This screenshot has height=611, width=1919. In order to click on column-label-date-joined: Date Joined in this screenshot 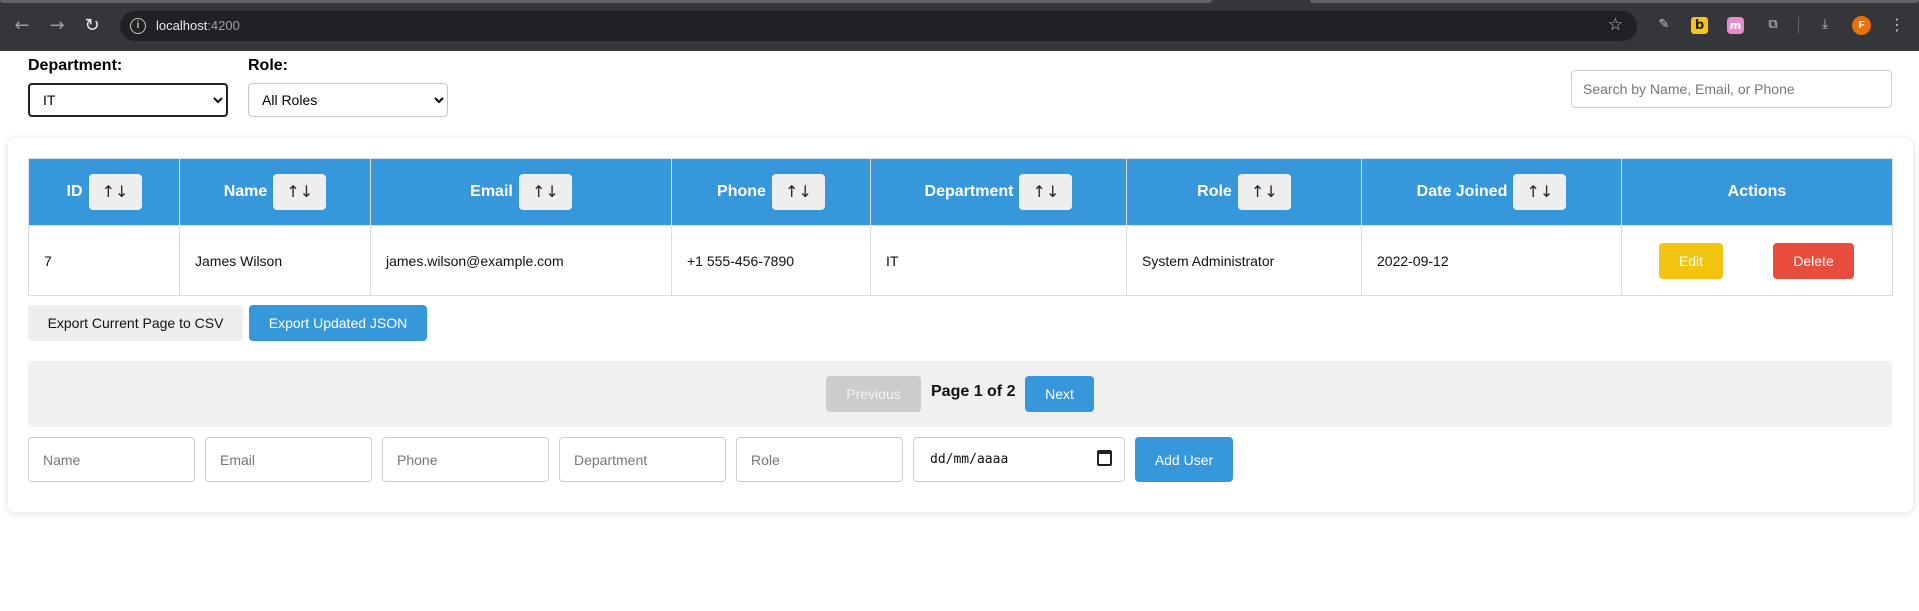, I will do `click(1462, 191)`.